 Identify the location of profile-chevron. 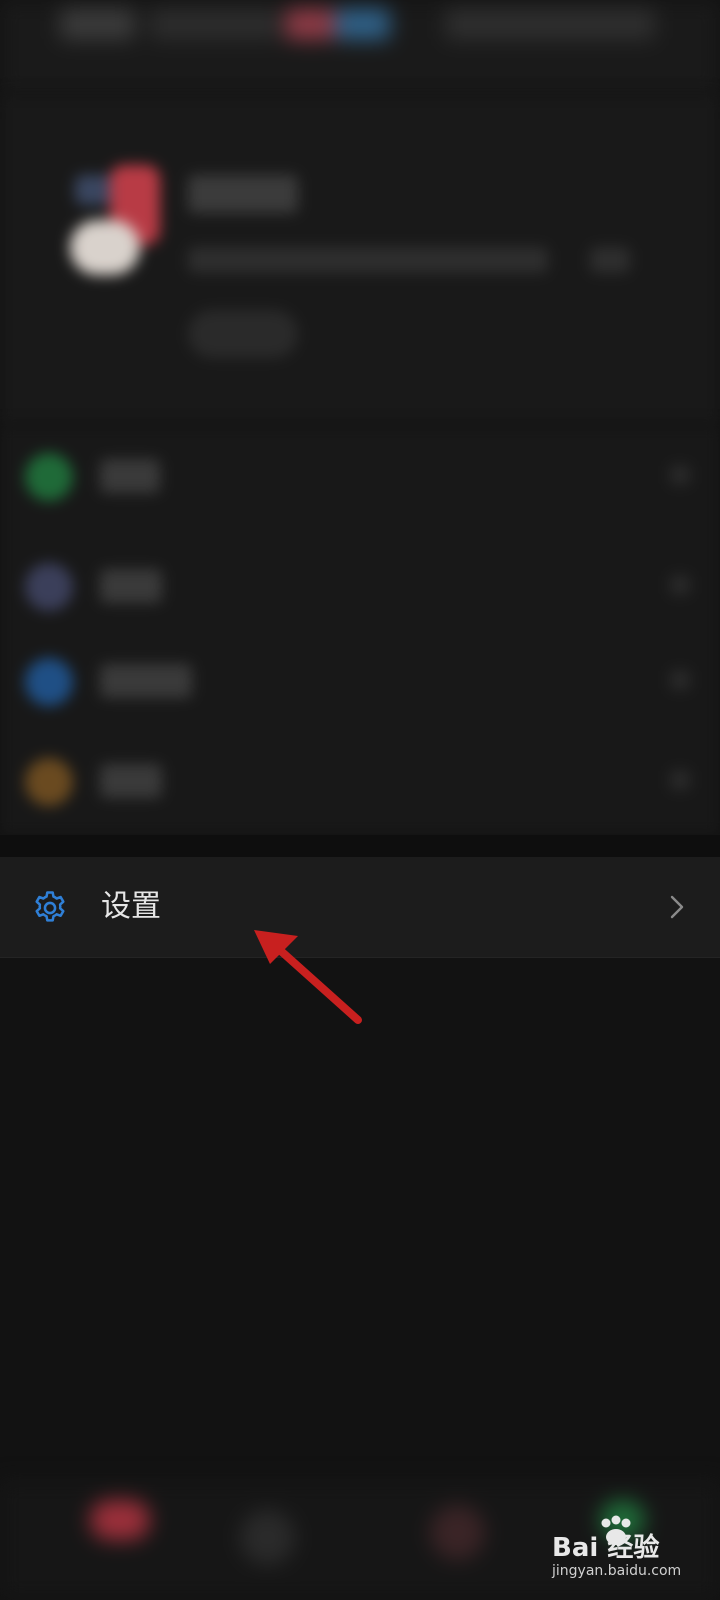
(610, 260).